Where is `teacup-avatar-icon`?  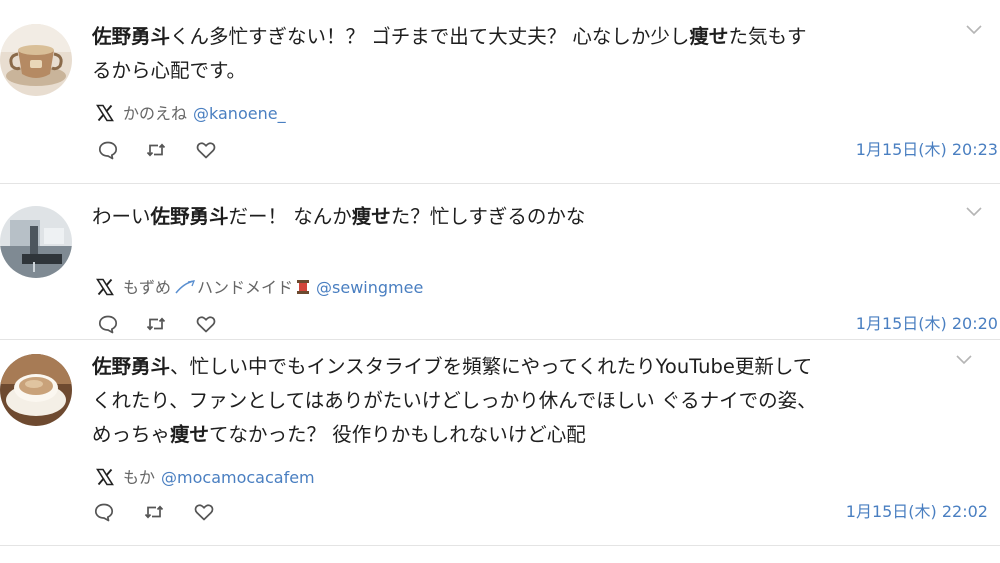 teacup-avatar-icon is located at coordinates (36, 60).